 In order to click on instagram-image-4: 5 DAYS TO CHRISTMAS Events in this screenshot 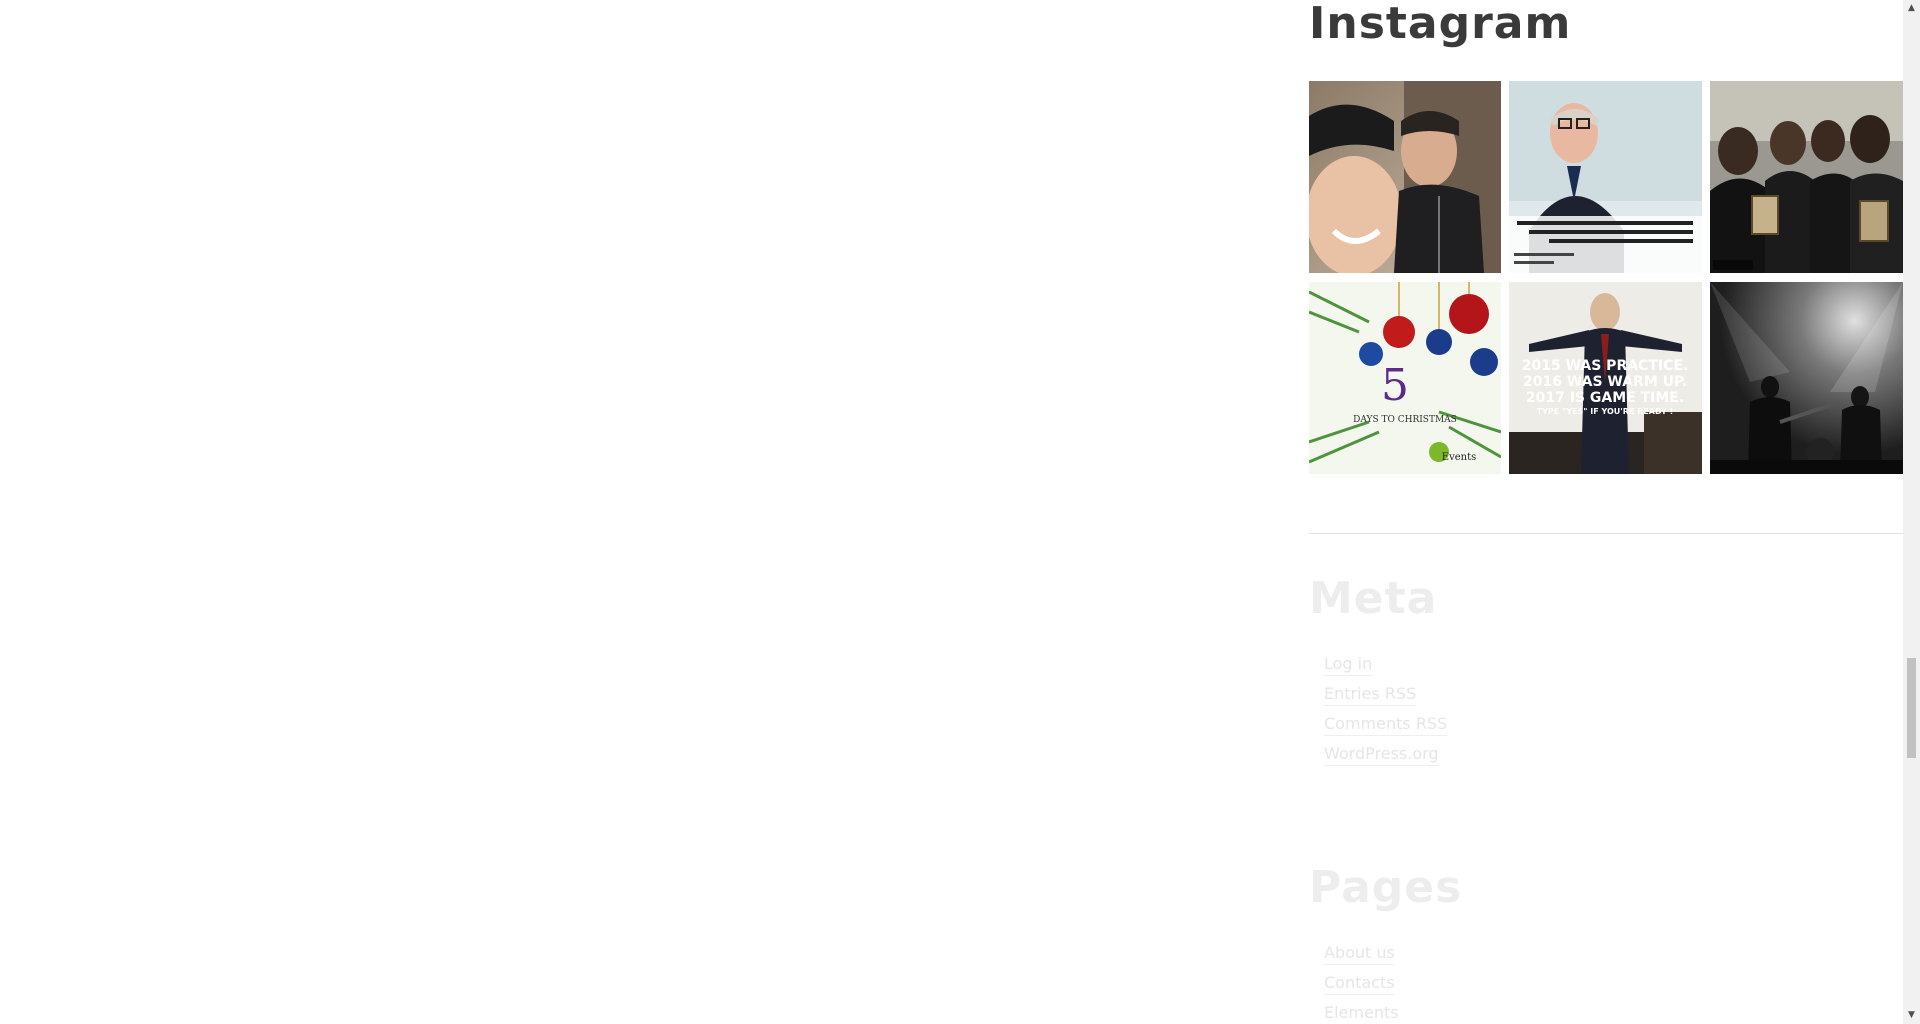, I will do `click(1405, 378)`.